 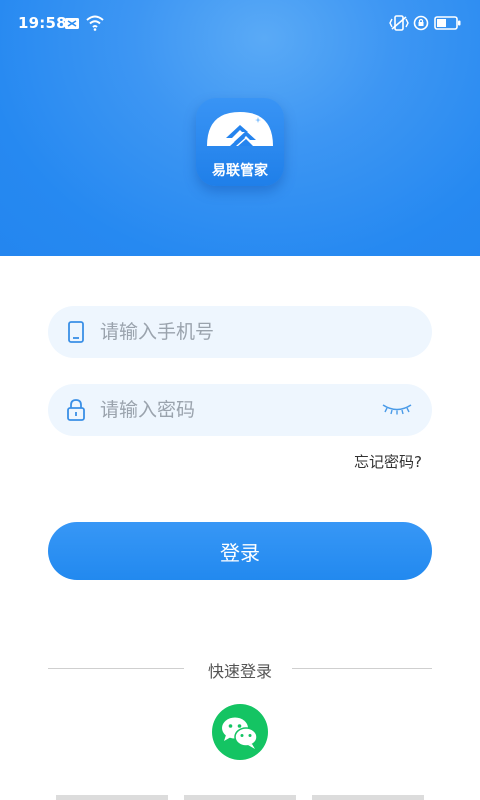 I want to click on phone-input, so click(x=250, y=332).